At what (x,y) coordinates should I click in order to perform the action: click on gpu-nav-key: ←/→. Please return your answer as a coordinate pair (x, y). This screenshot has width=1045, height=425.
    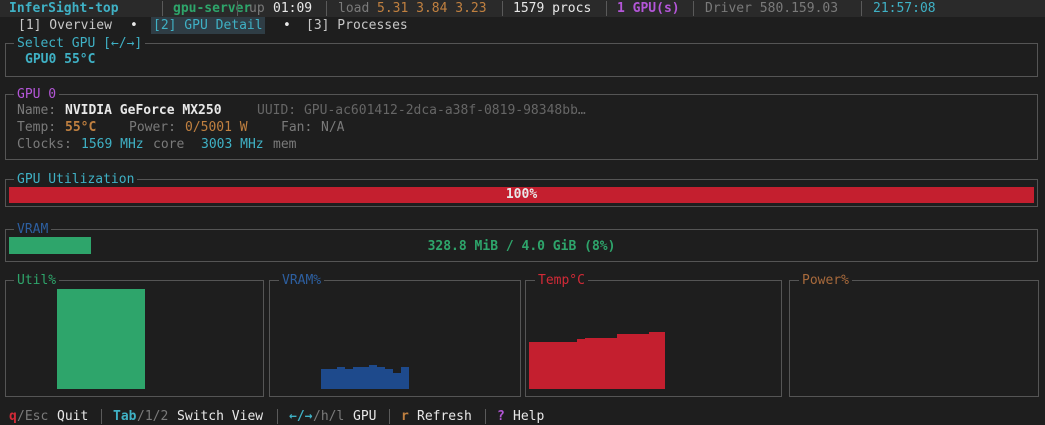
    Looking at the image, I should click on (300, 416).